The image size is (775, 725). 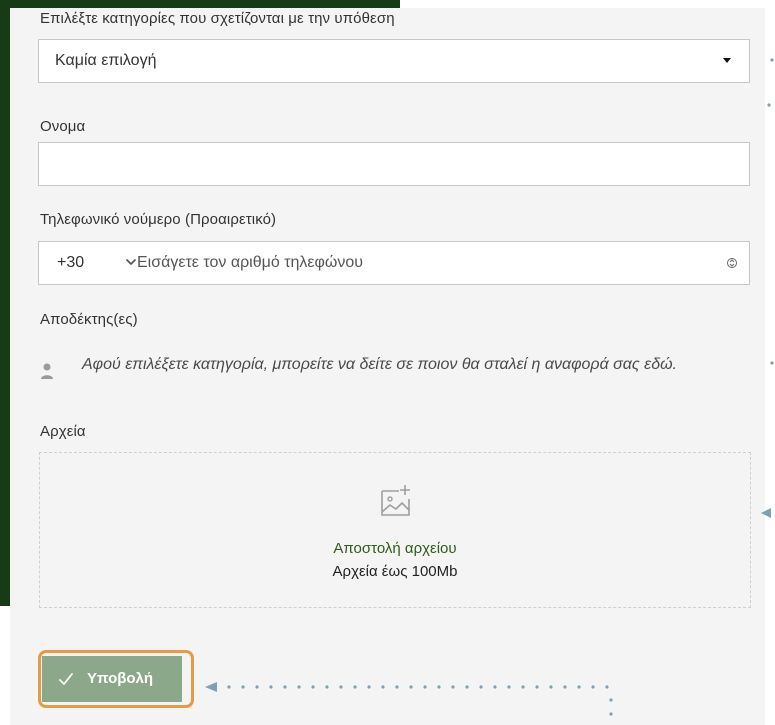 I want to click on recipients-label: Αποδέκτης(ες), so click(x=89, y=319).